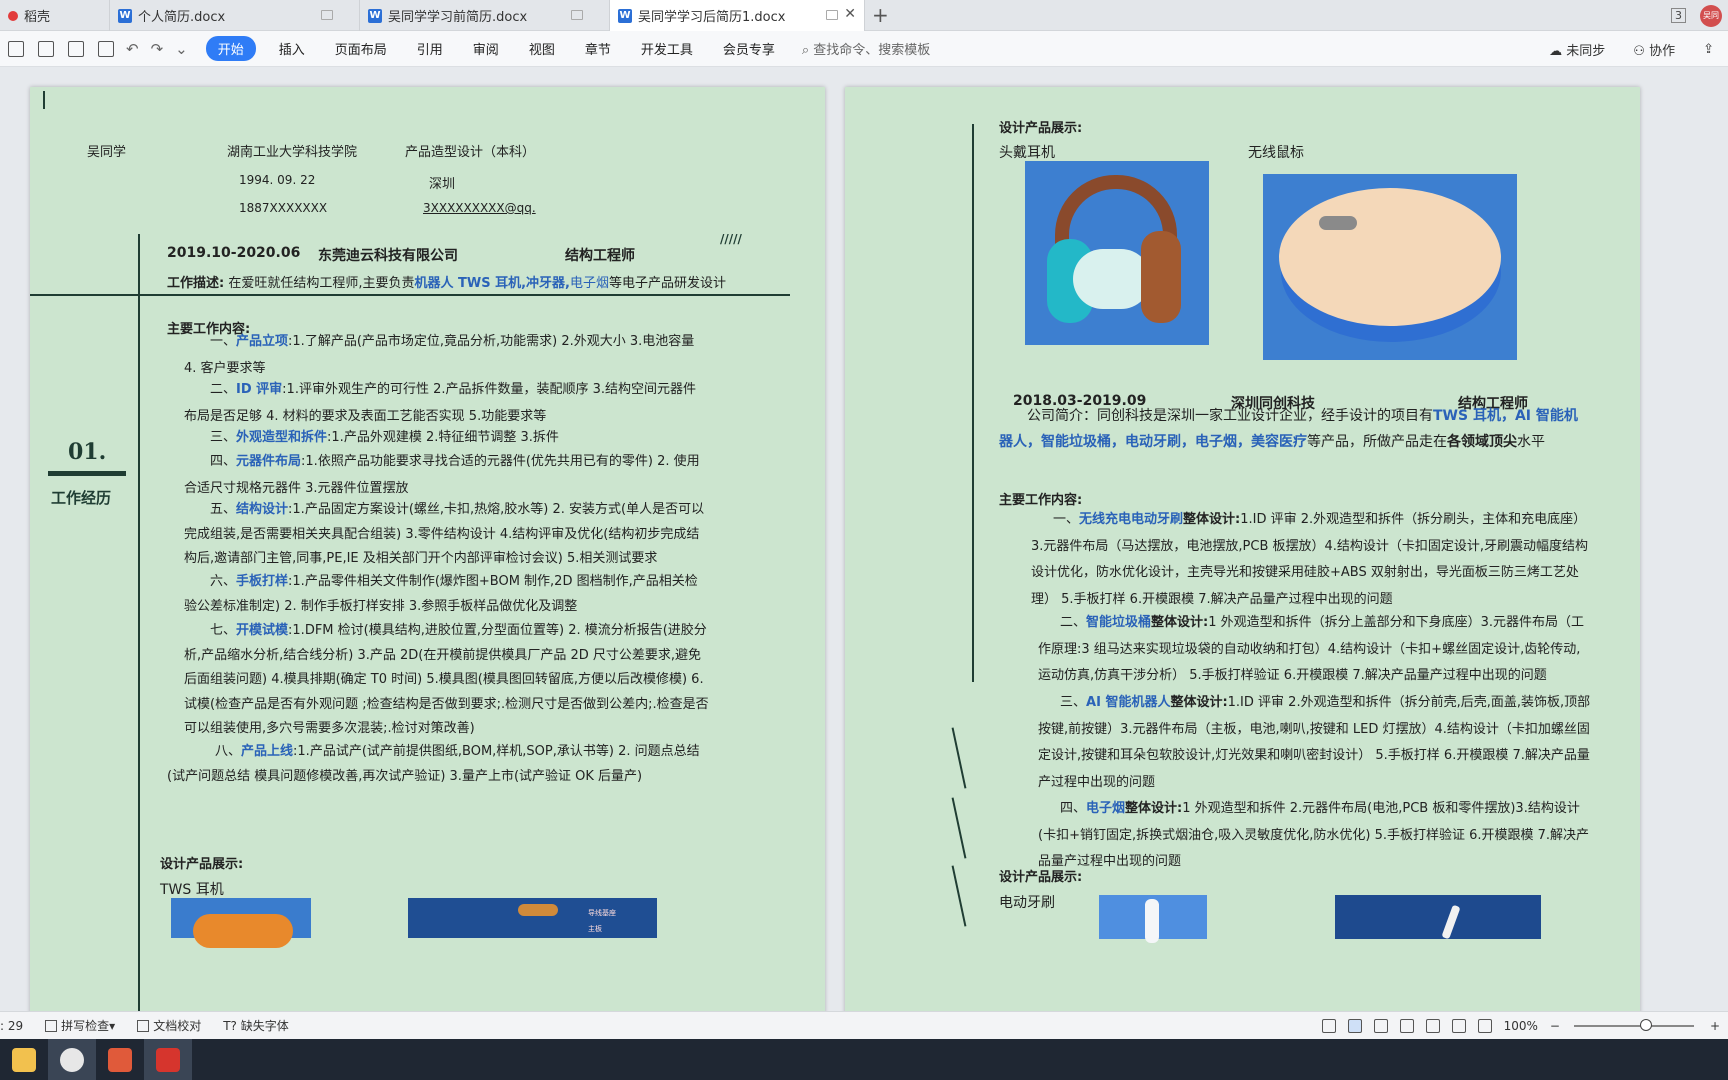 This screenshot has height=1080, width=1728. What do you see at coordinates (589, 283) in the screenshot?
I see `job-desc-hl2: 电子烟` at bounding box center [589, 283].